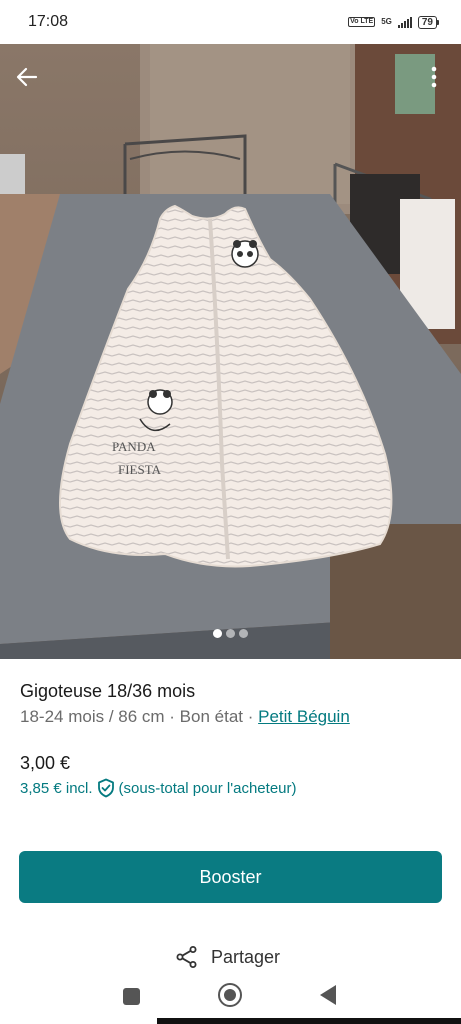 This screenshot has width=461, height=1024. I want to click on system-back-icon, so click(328, 995).